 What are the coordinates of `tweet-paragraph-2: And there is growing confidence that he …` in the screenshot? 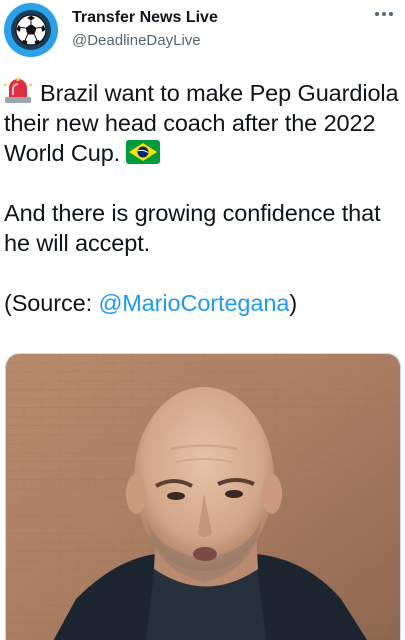 It's located at (192, 228).